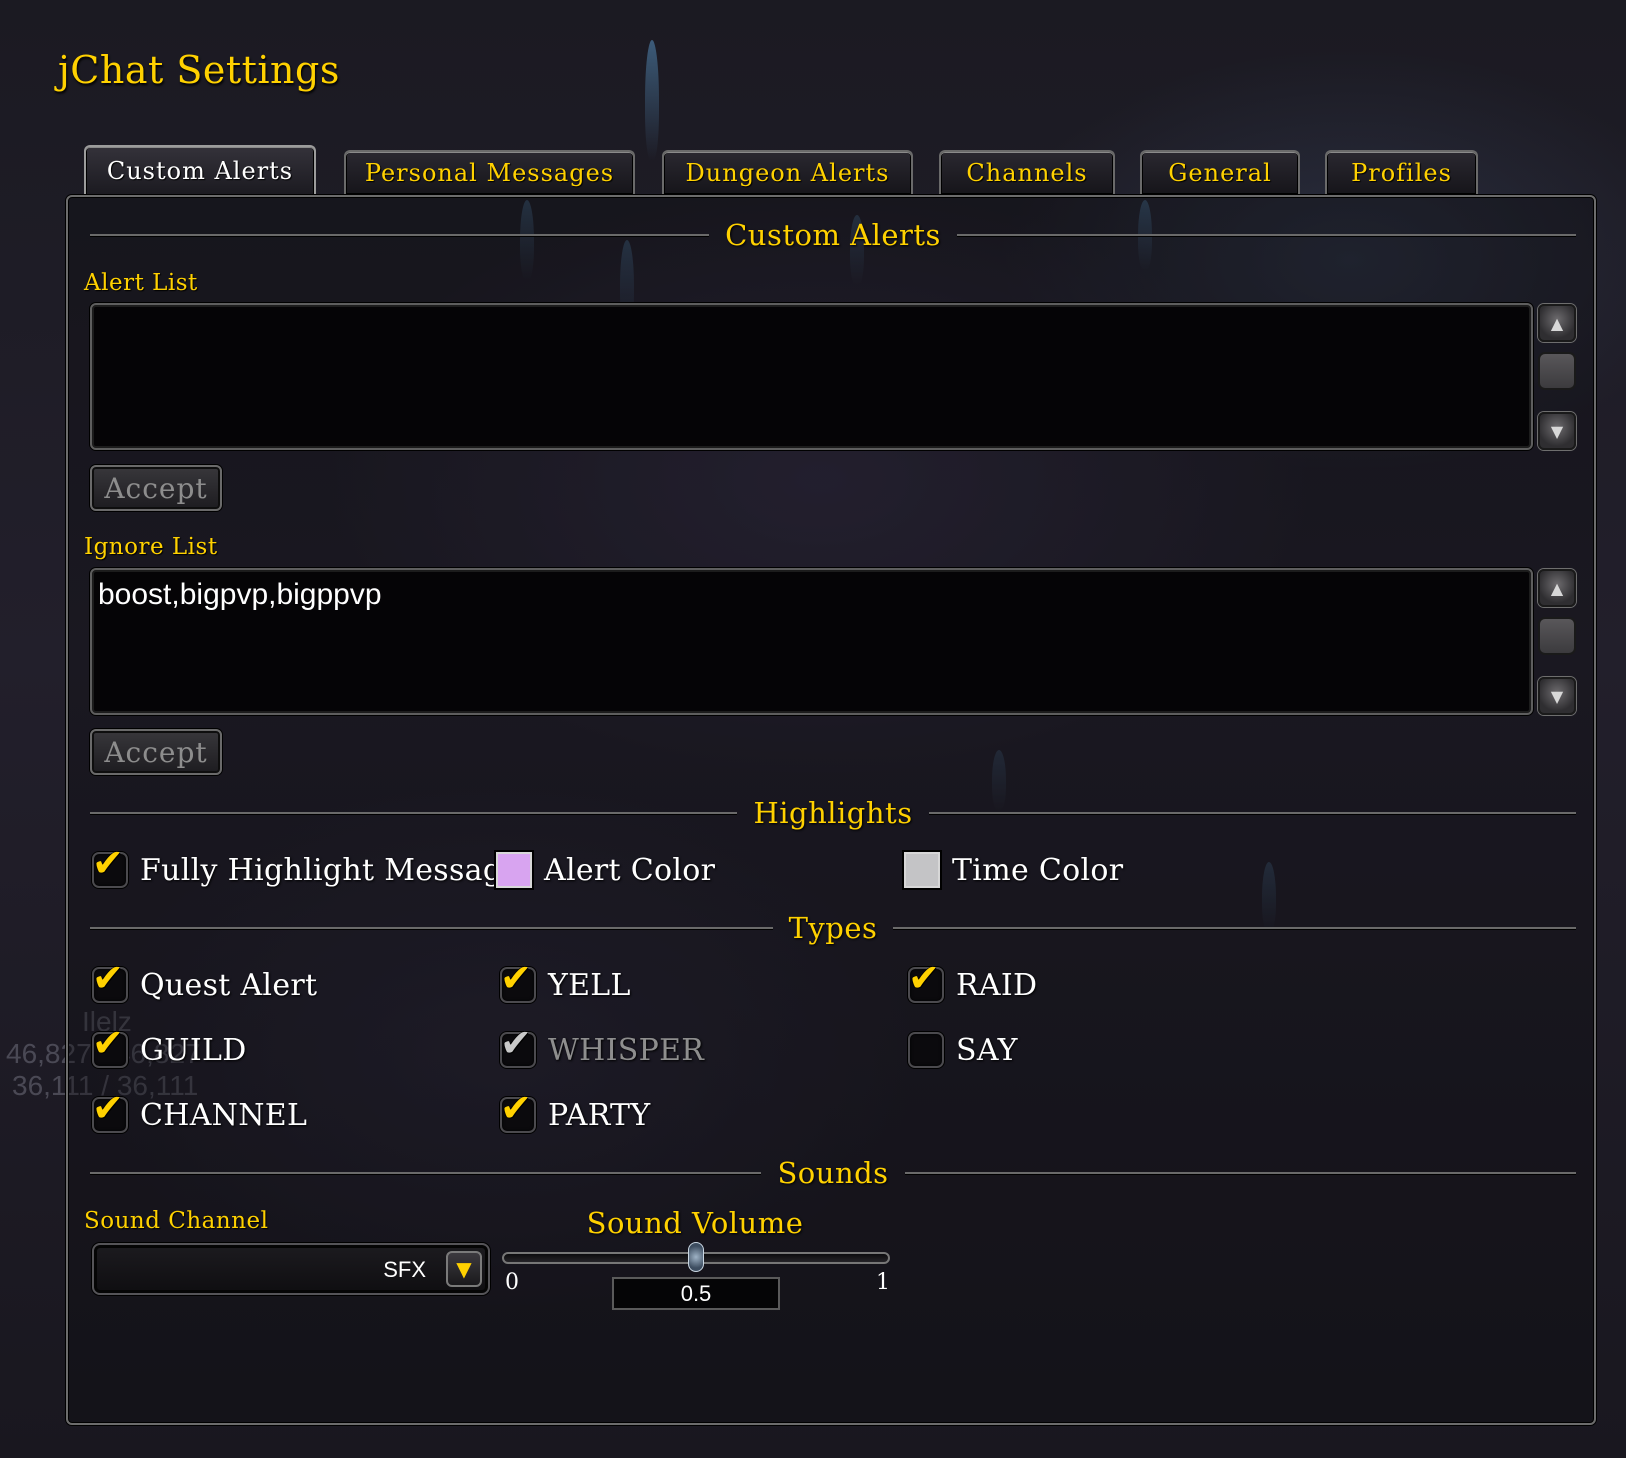 This screenshot has width=1626, height=1458. I want to click on type-option-quest-alert: ✔ Quest Alert, so click(205, 981).